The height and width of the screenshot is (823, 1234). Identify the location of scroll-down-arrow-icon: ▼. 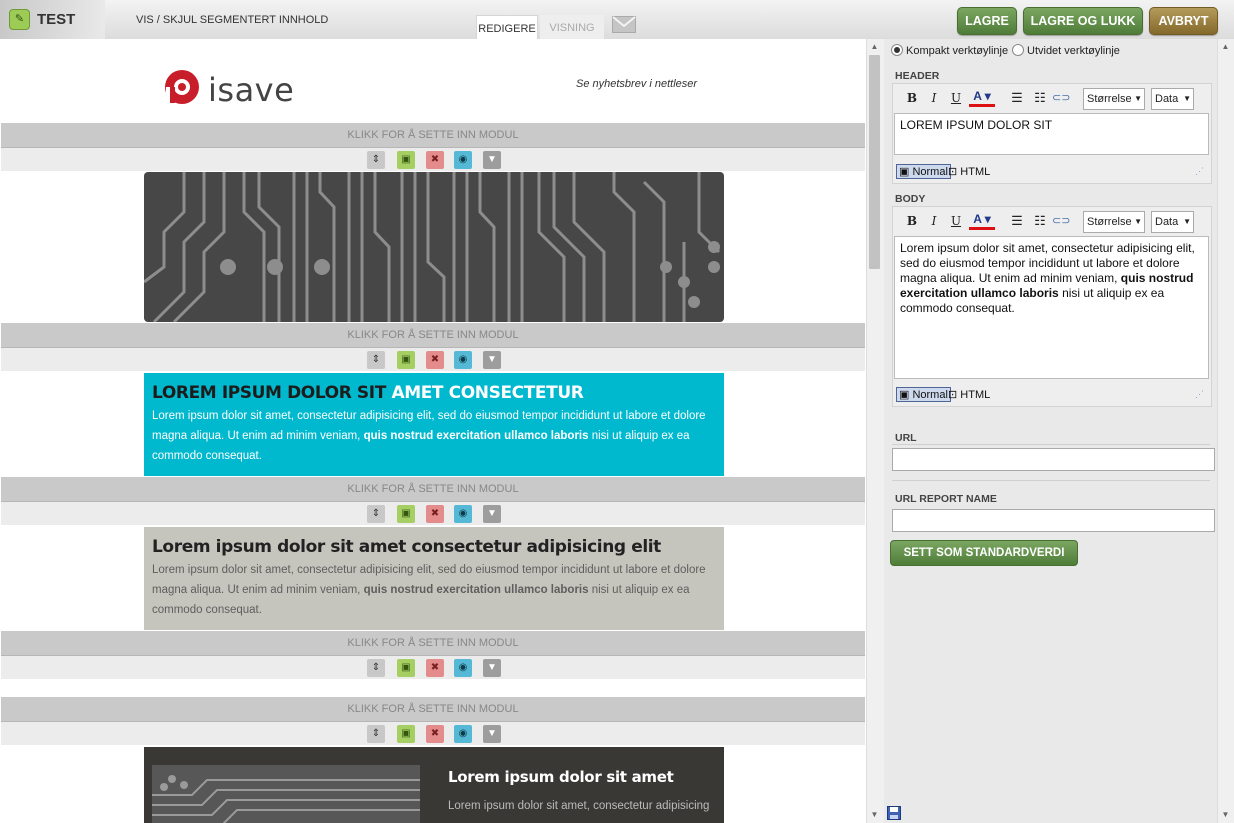
(874, 814).